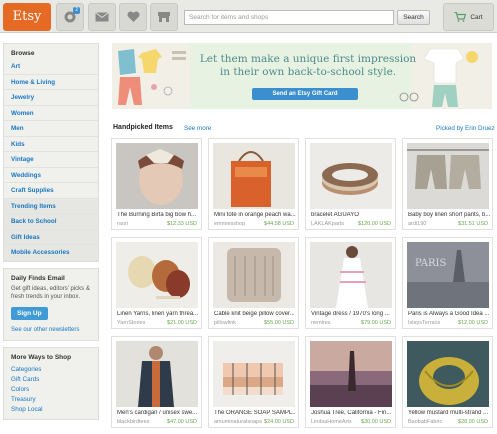 The height and width of the screenshot is (434, 497). I want to click on category-link: Kids, so click(51, 144).